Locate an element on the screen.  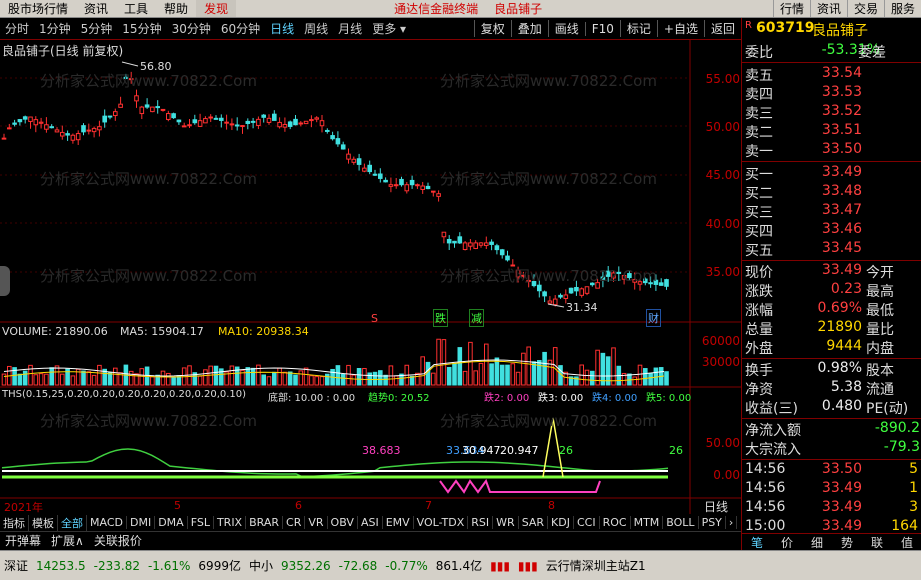
tick-volume: 164 is located at coordinates (904, 526).